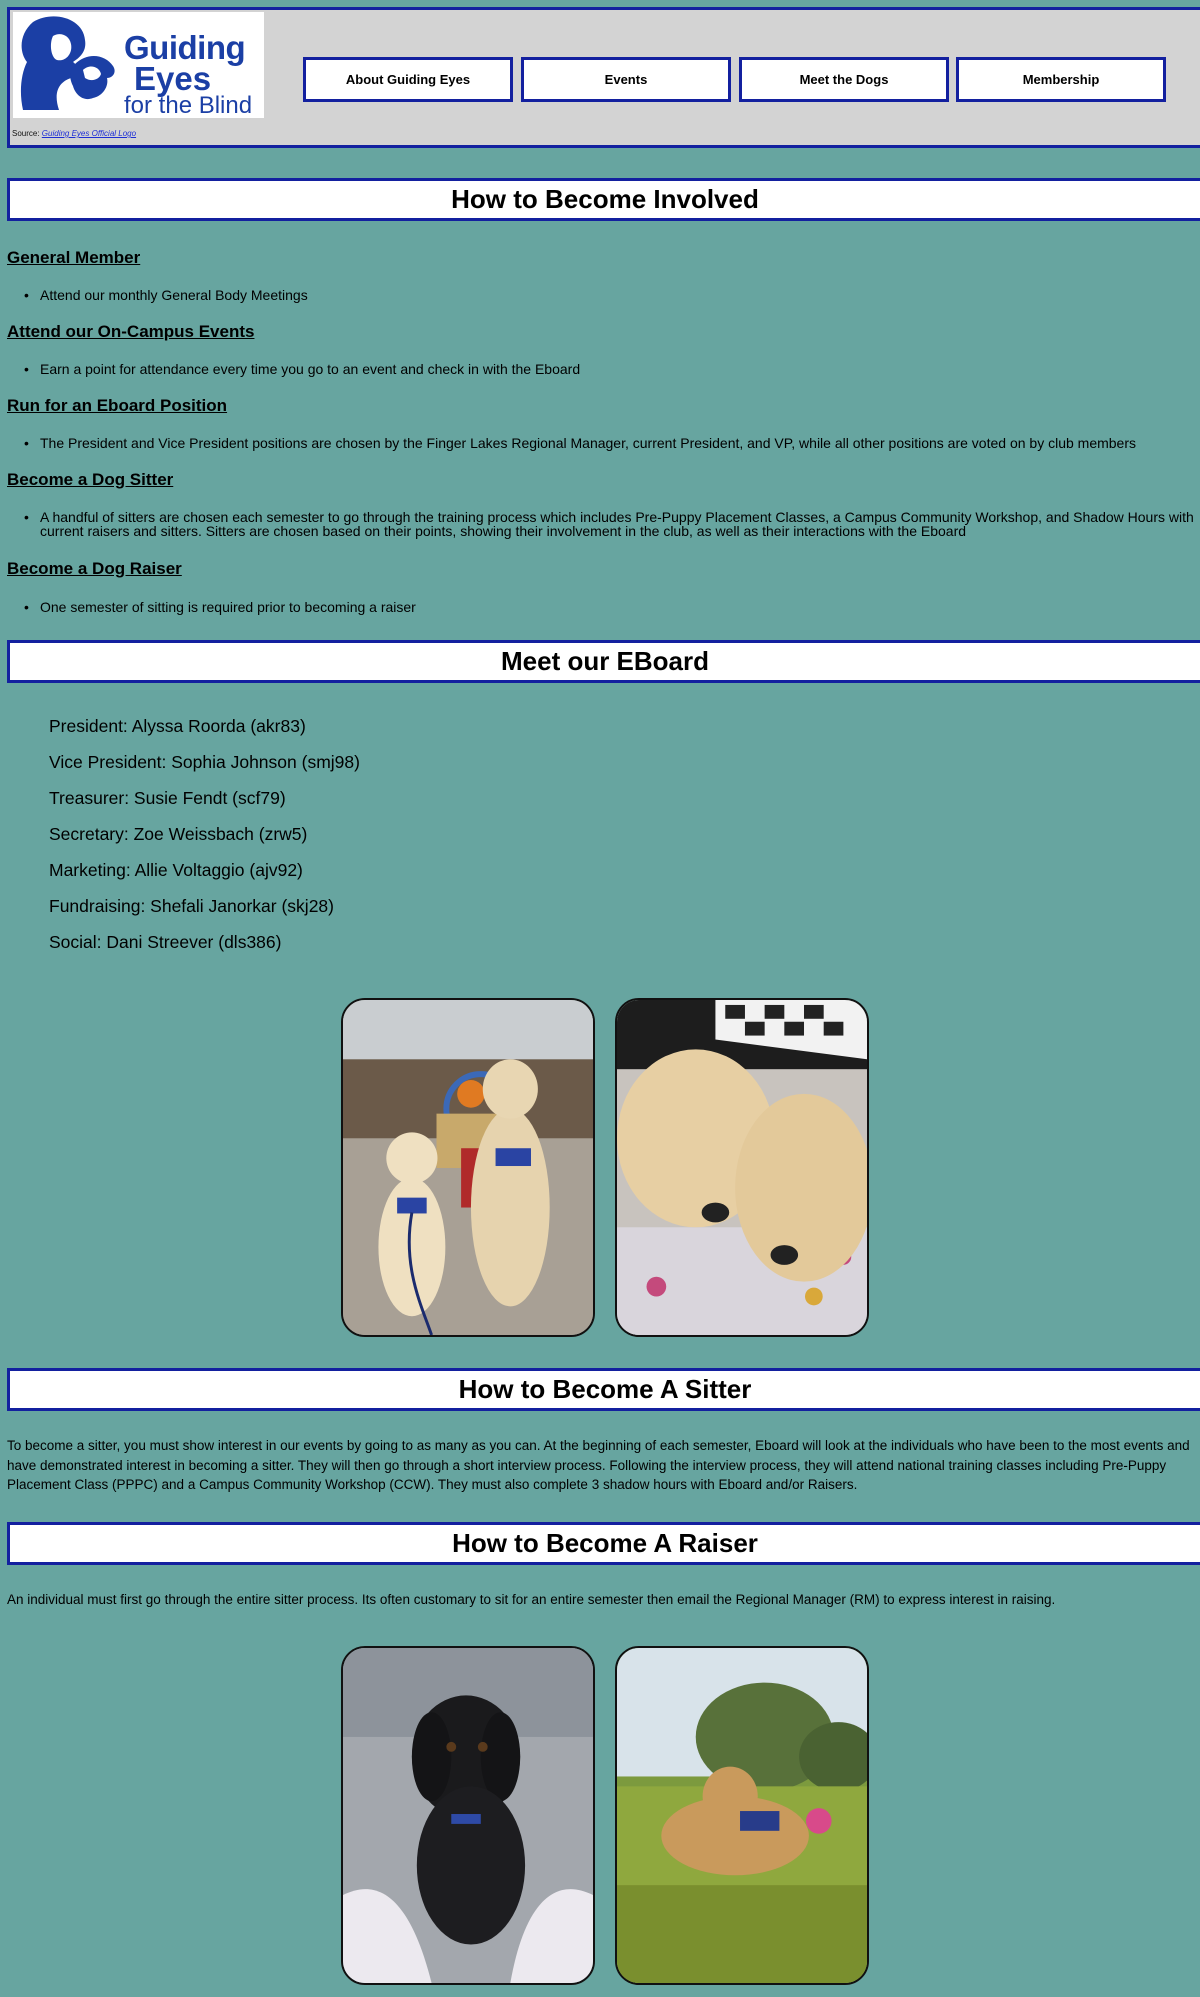  Describe the element at coordinates (89, 133) in the screenshot. I see `source-link: Guiding Eyes Official Logo` at that location.